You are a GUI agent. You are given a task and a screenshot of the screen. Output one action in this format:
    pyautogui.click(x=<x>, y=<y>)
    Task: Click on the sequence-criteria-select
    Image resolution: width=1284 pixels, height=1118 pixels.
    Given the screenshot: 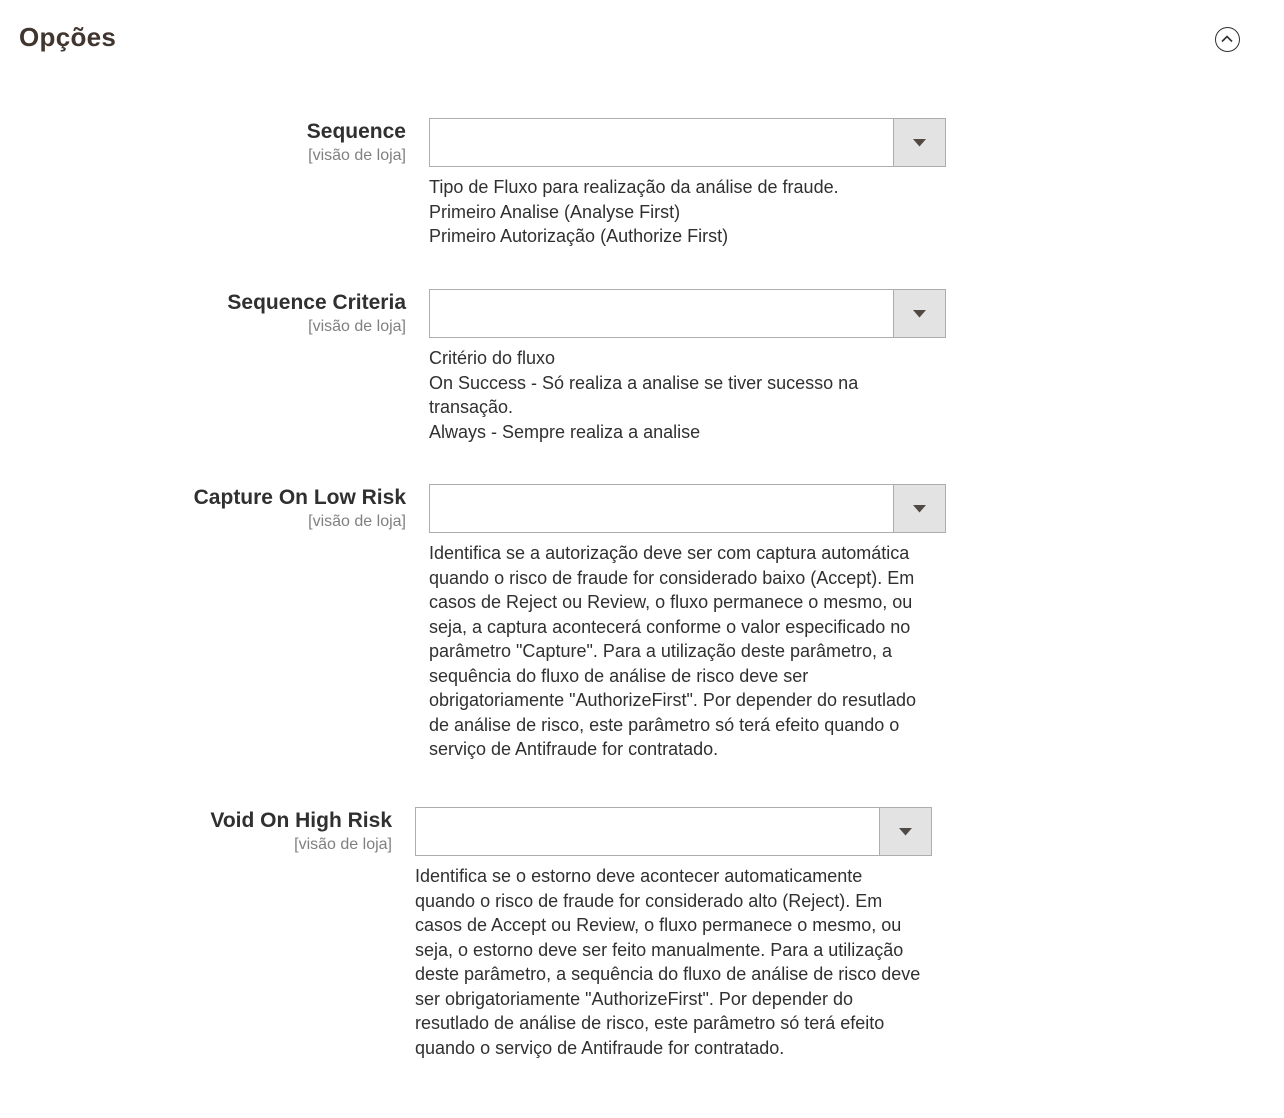 What is the action you would take?
    pyautogui.click(x=687, y=313)
    